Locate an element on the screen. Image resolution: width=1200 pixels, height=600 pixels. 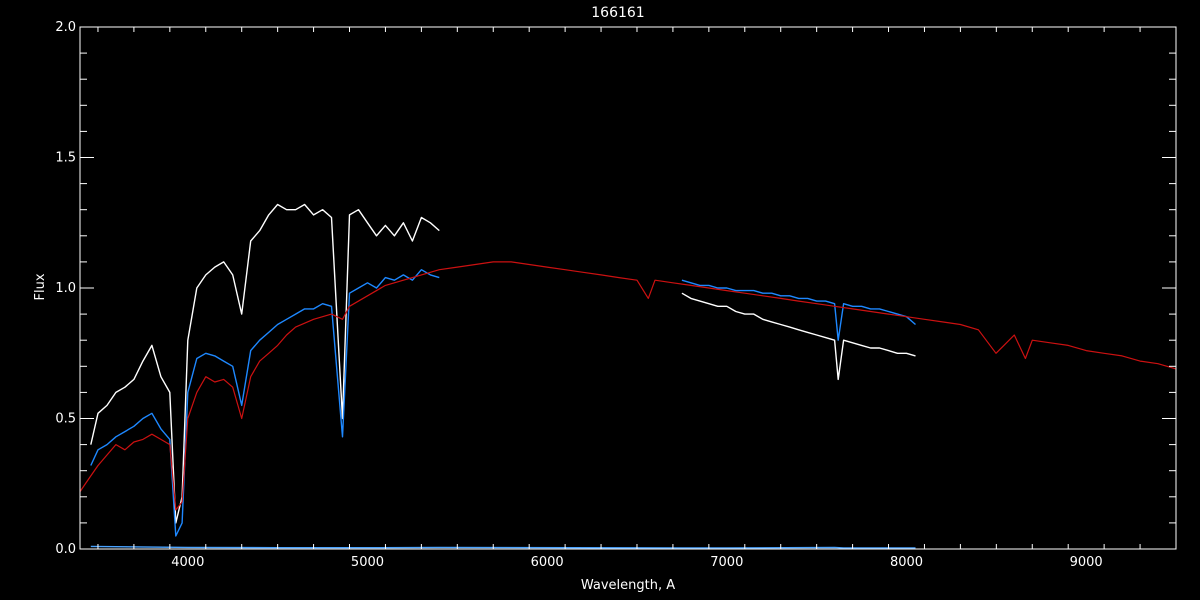
x-axis-label: Wavelength, A is located at coordinates (628, 585).